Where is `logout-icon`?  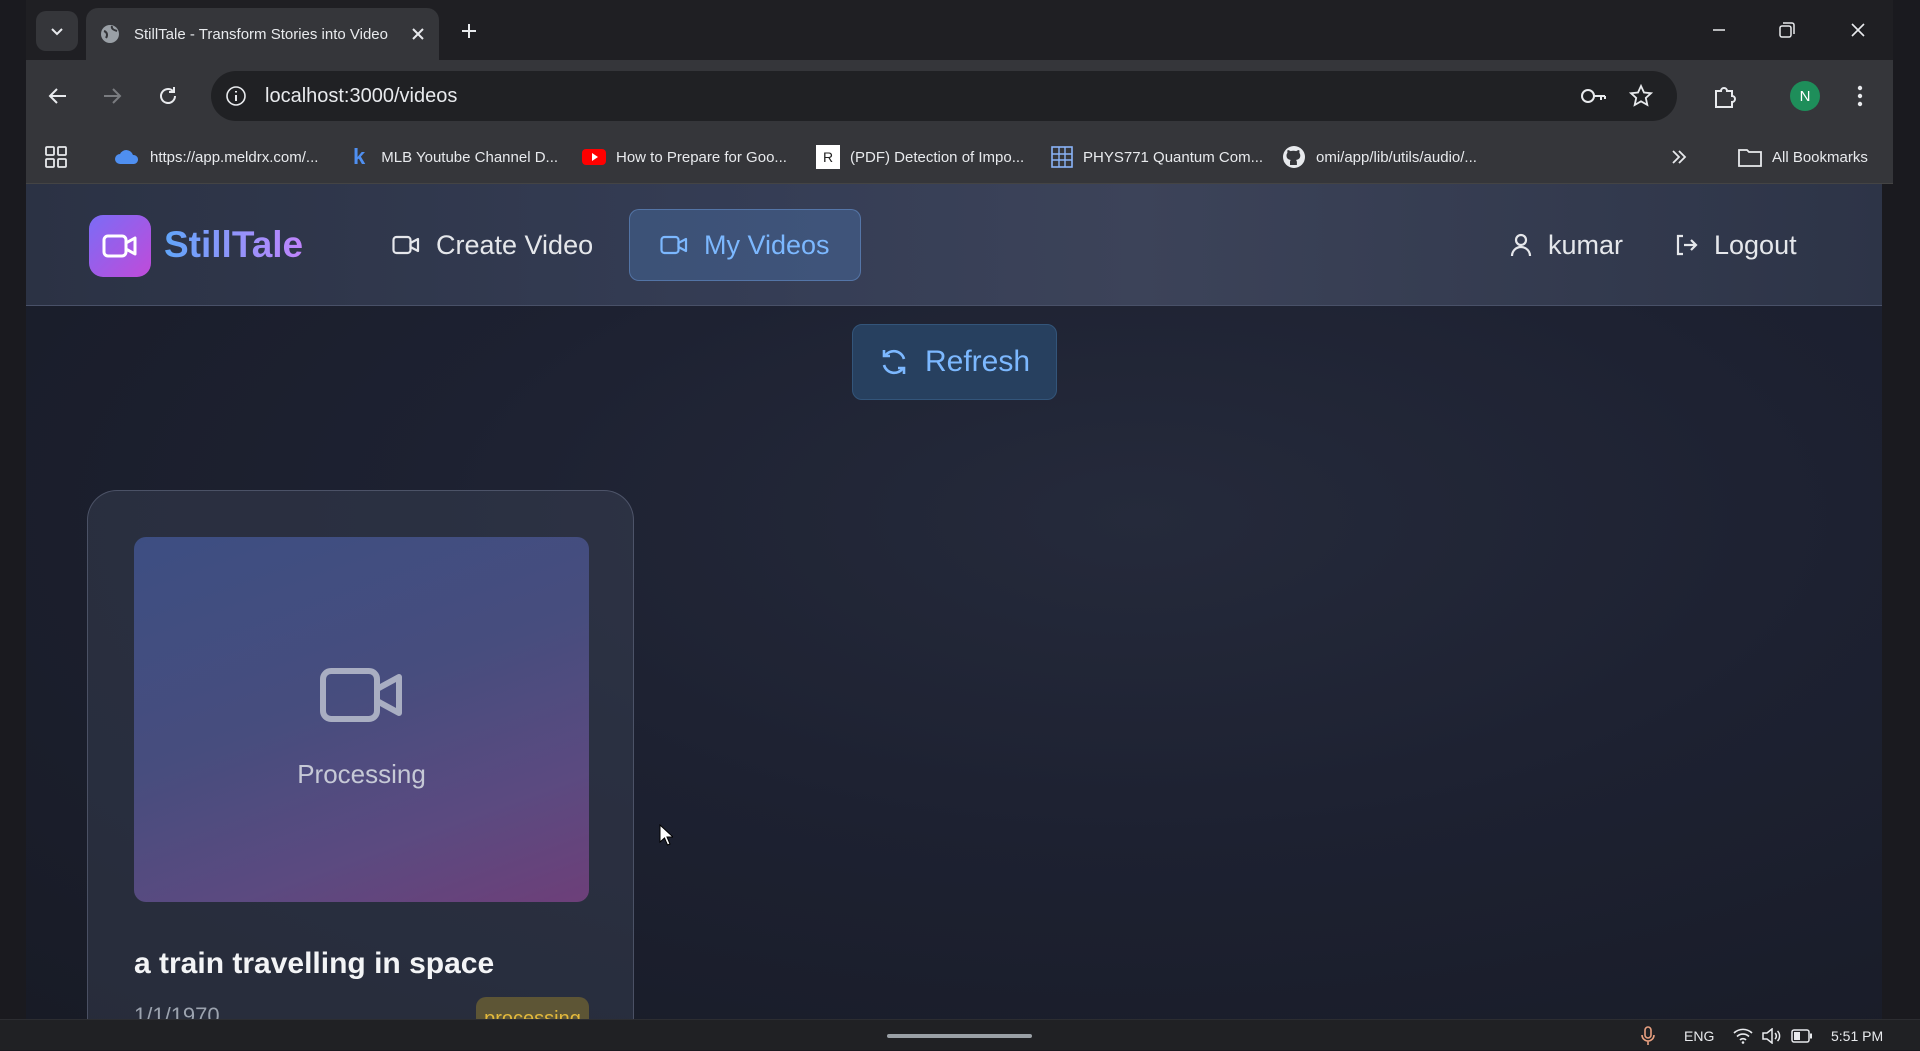 logout-icon is located at coordinates (1687, 245).